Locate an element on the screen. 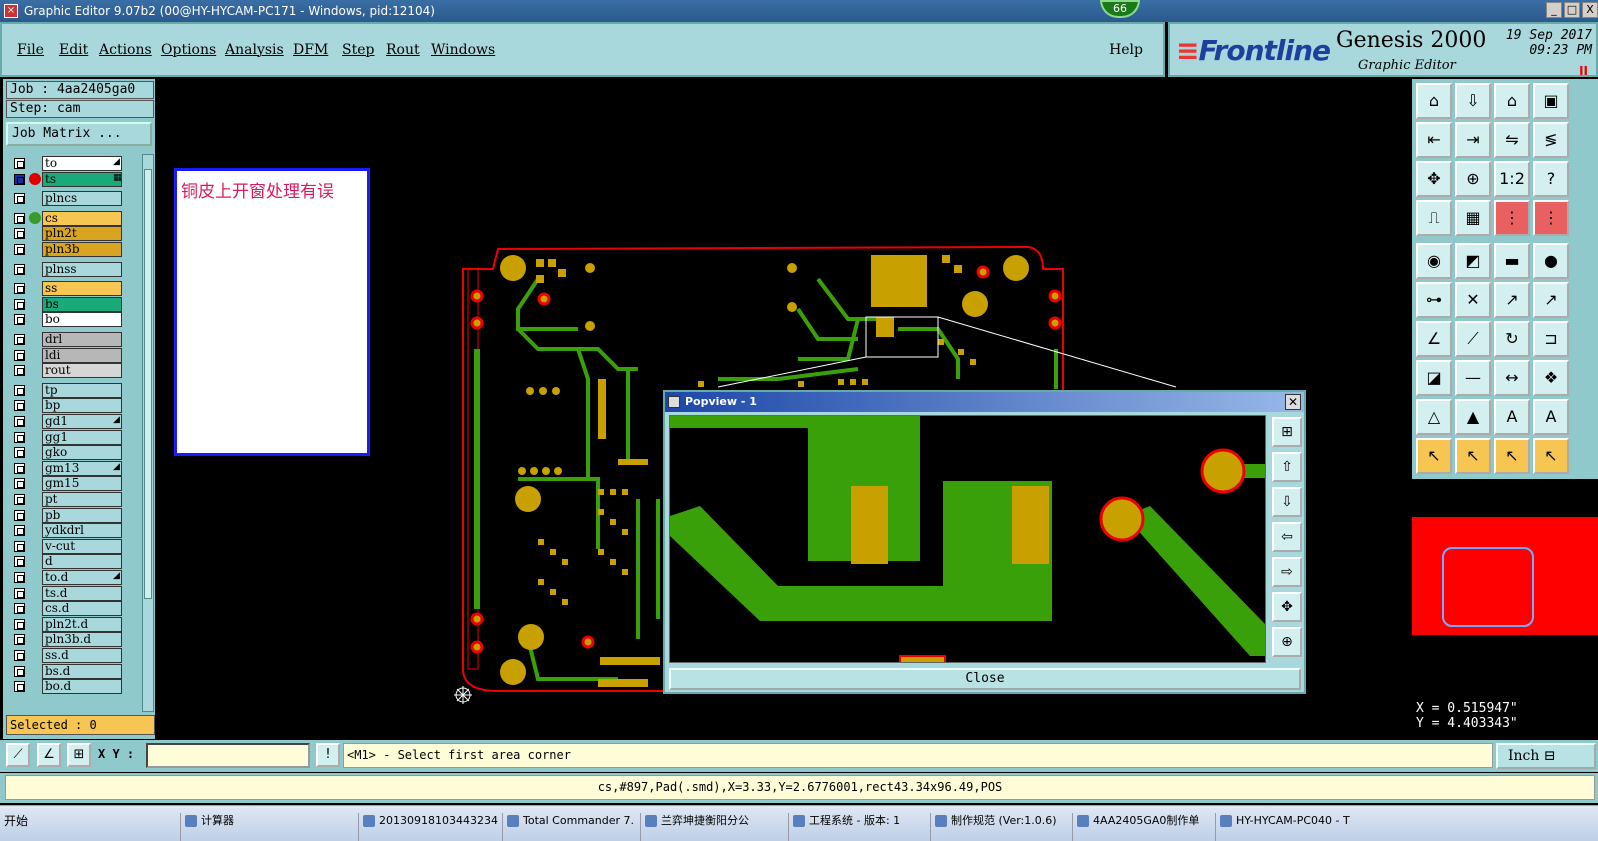 This screenshot has height=841, width=1598. line-point2-icon: ↗ is located at coordinates (1551, 300).